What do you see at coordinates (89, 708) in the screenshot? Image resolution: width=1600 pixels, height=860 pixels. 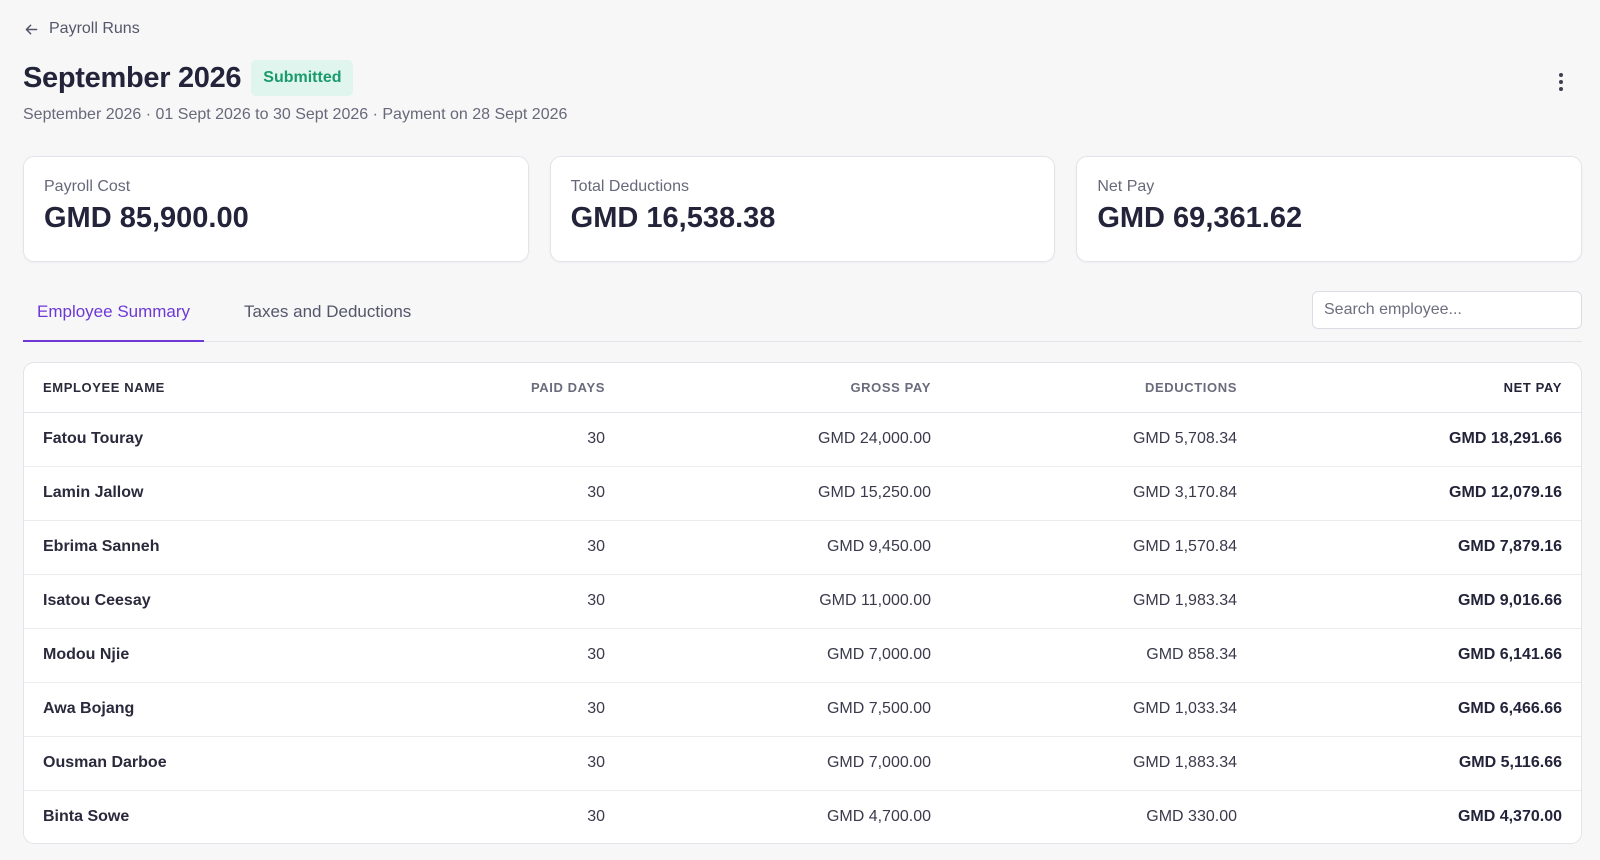 I see `employee-name: Awa Bojang` at bounding box center [89, 708].